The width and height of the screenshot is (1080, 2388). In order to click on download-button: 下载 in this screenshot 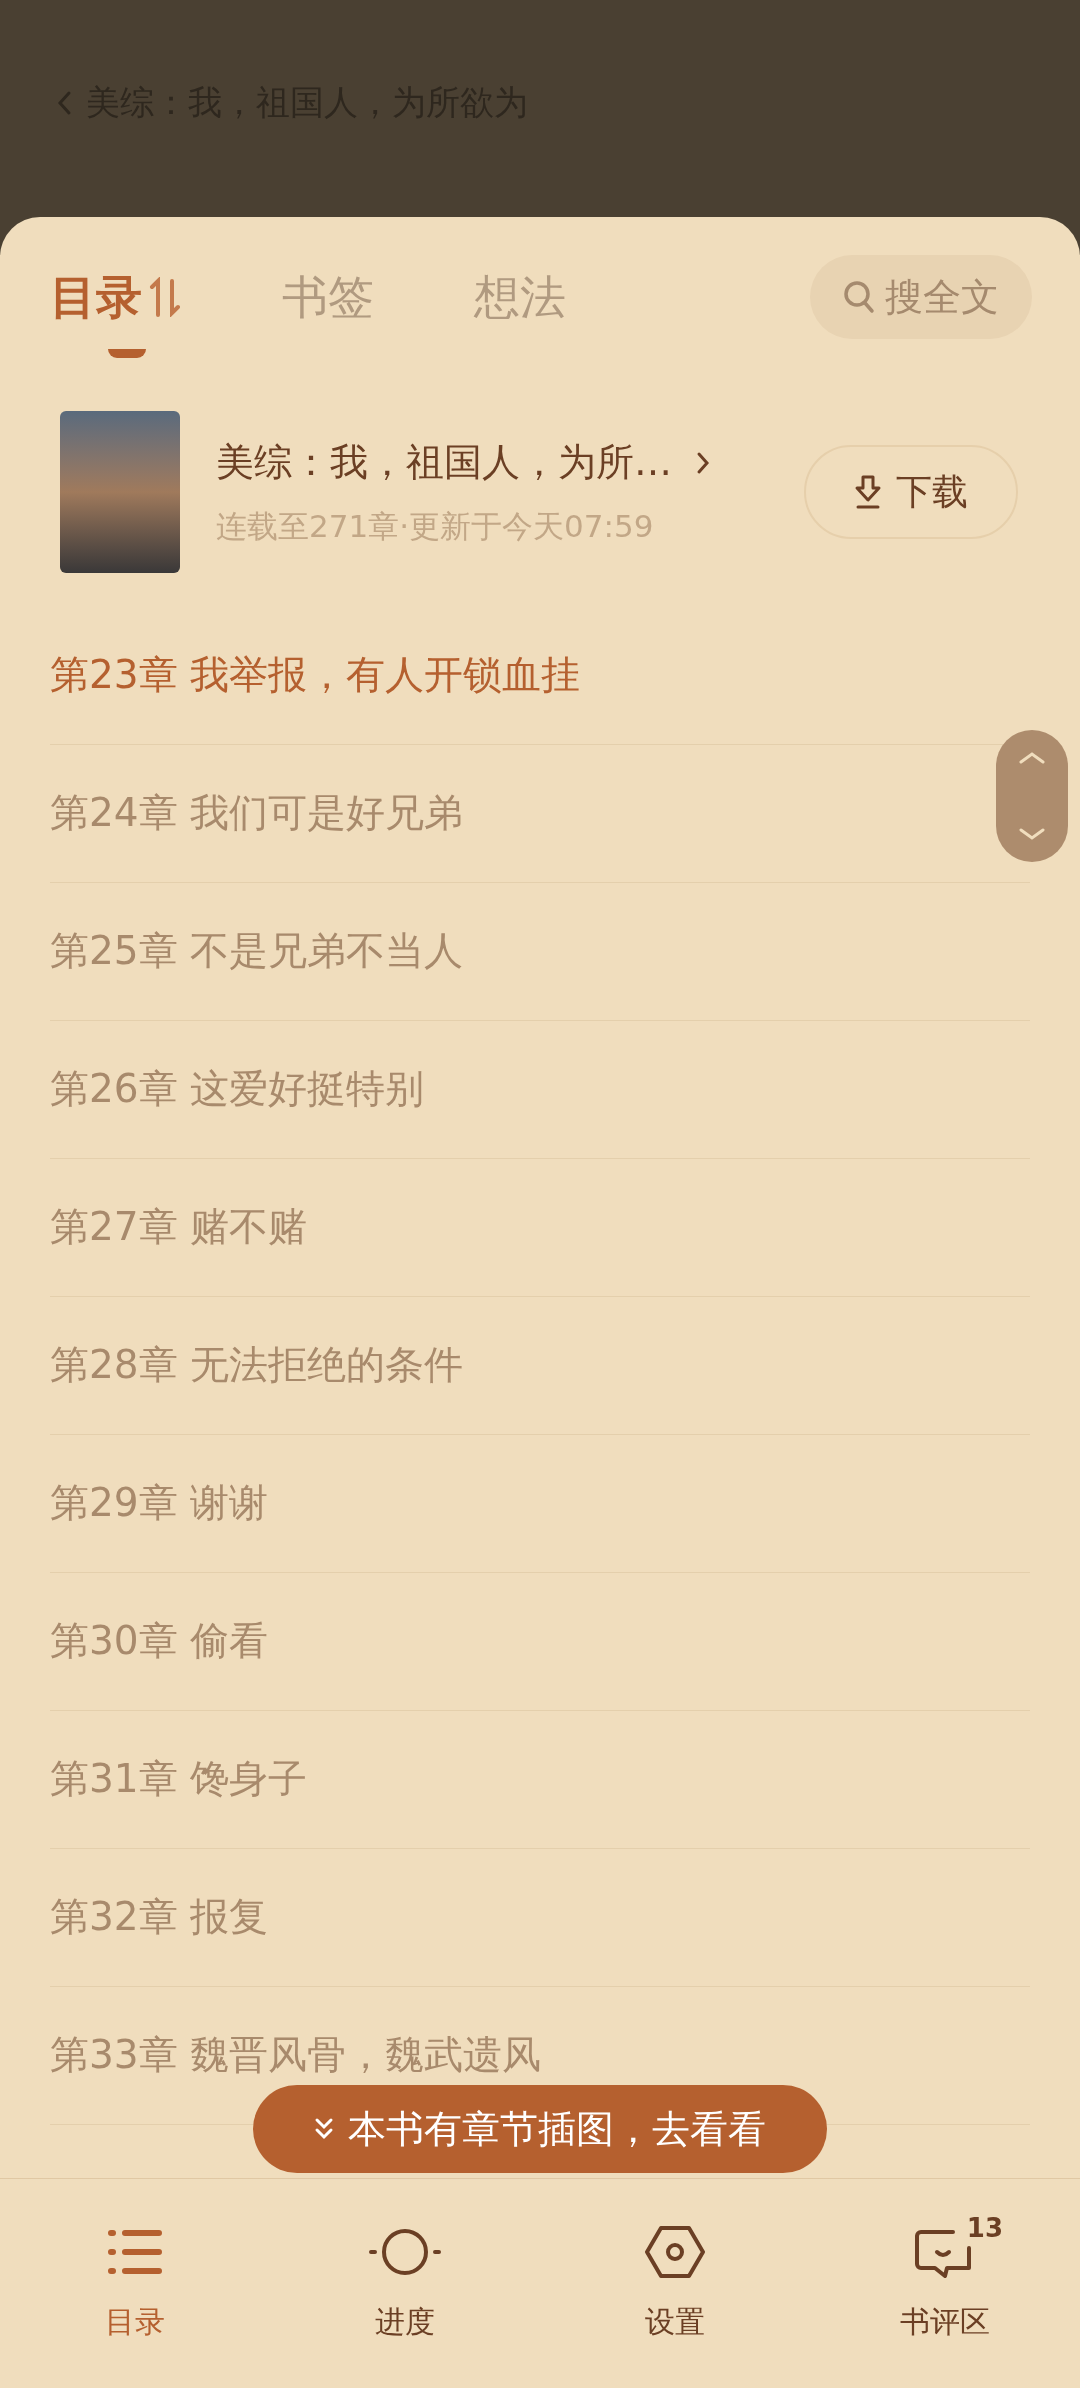, I will do `click(911, 492)`.